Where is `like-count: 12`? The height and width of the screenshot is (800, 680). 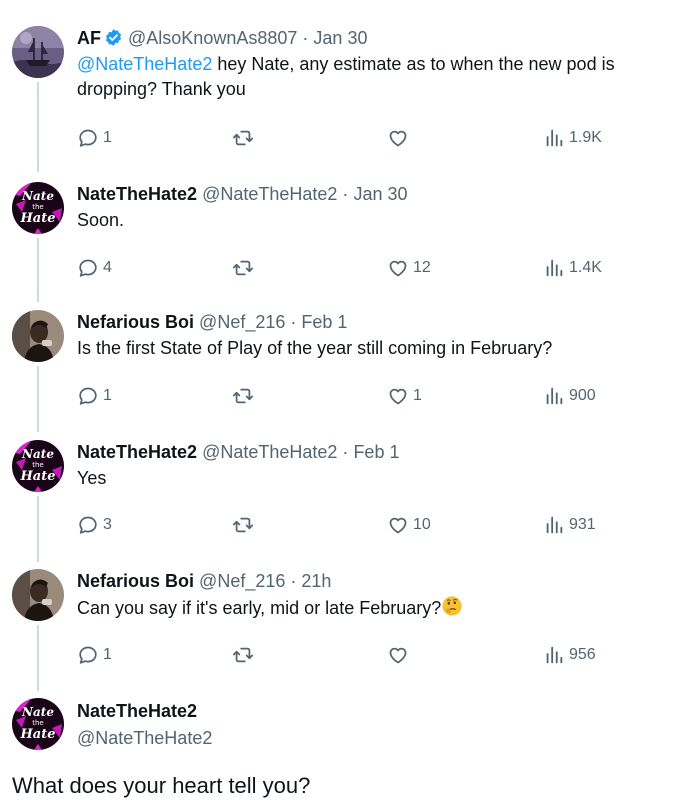
like-count: 12 is located at coordinates (422, 267).